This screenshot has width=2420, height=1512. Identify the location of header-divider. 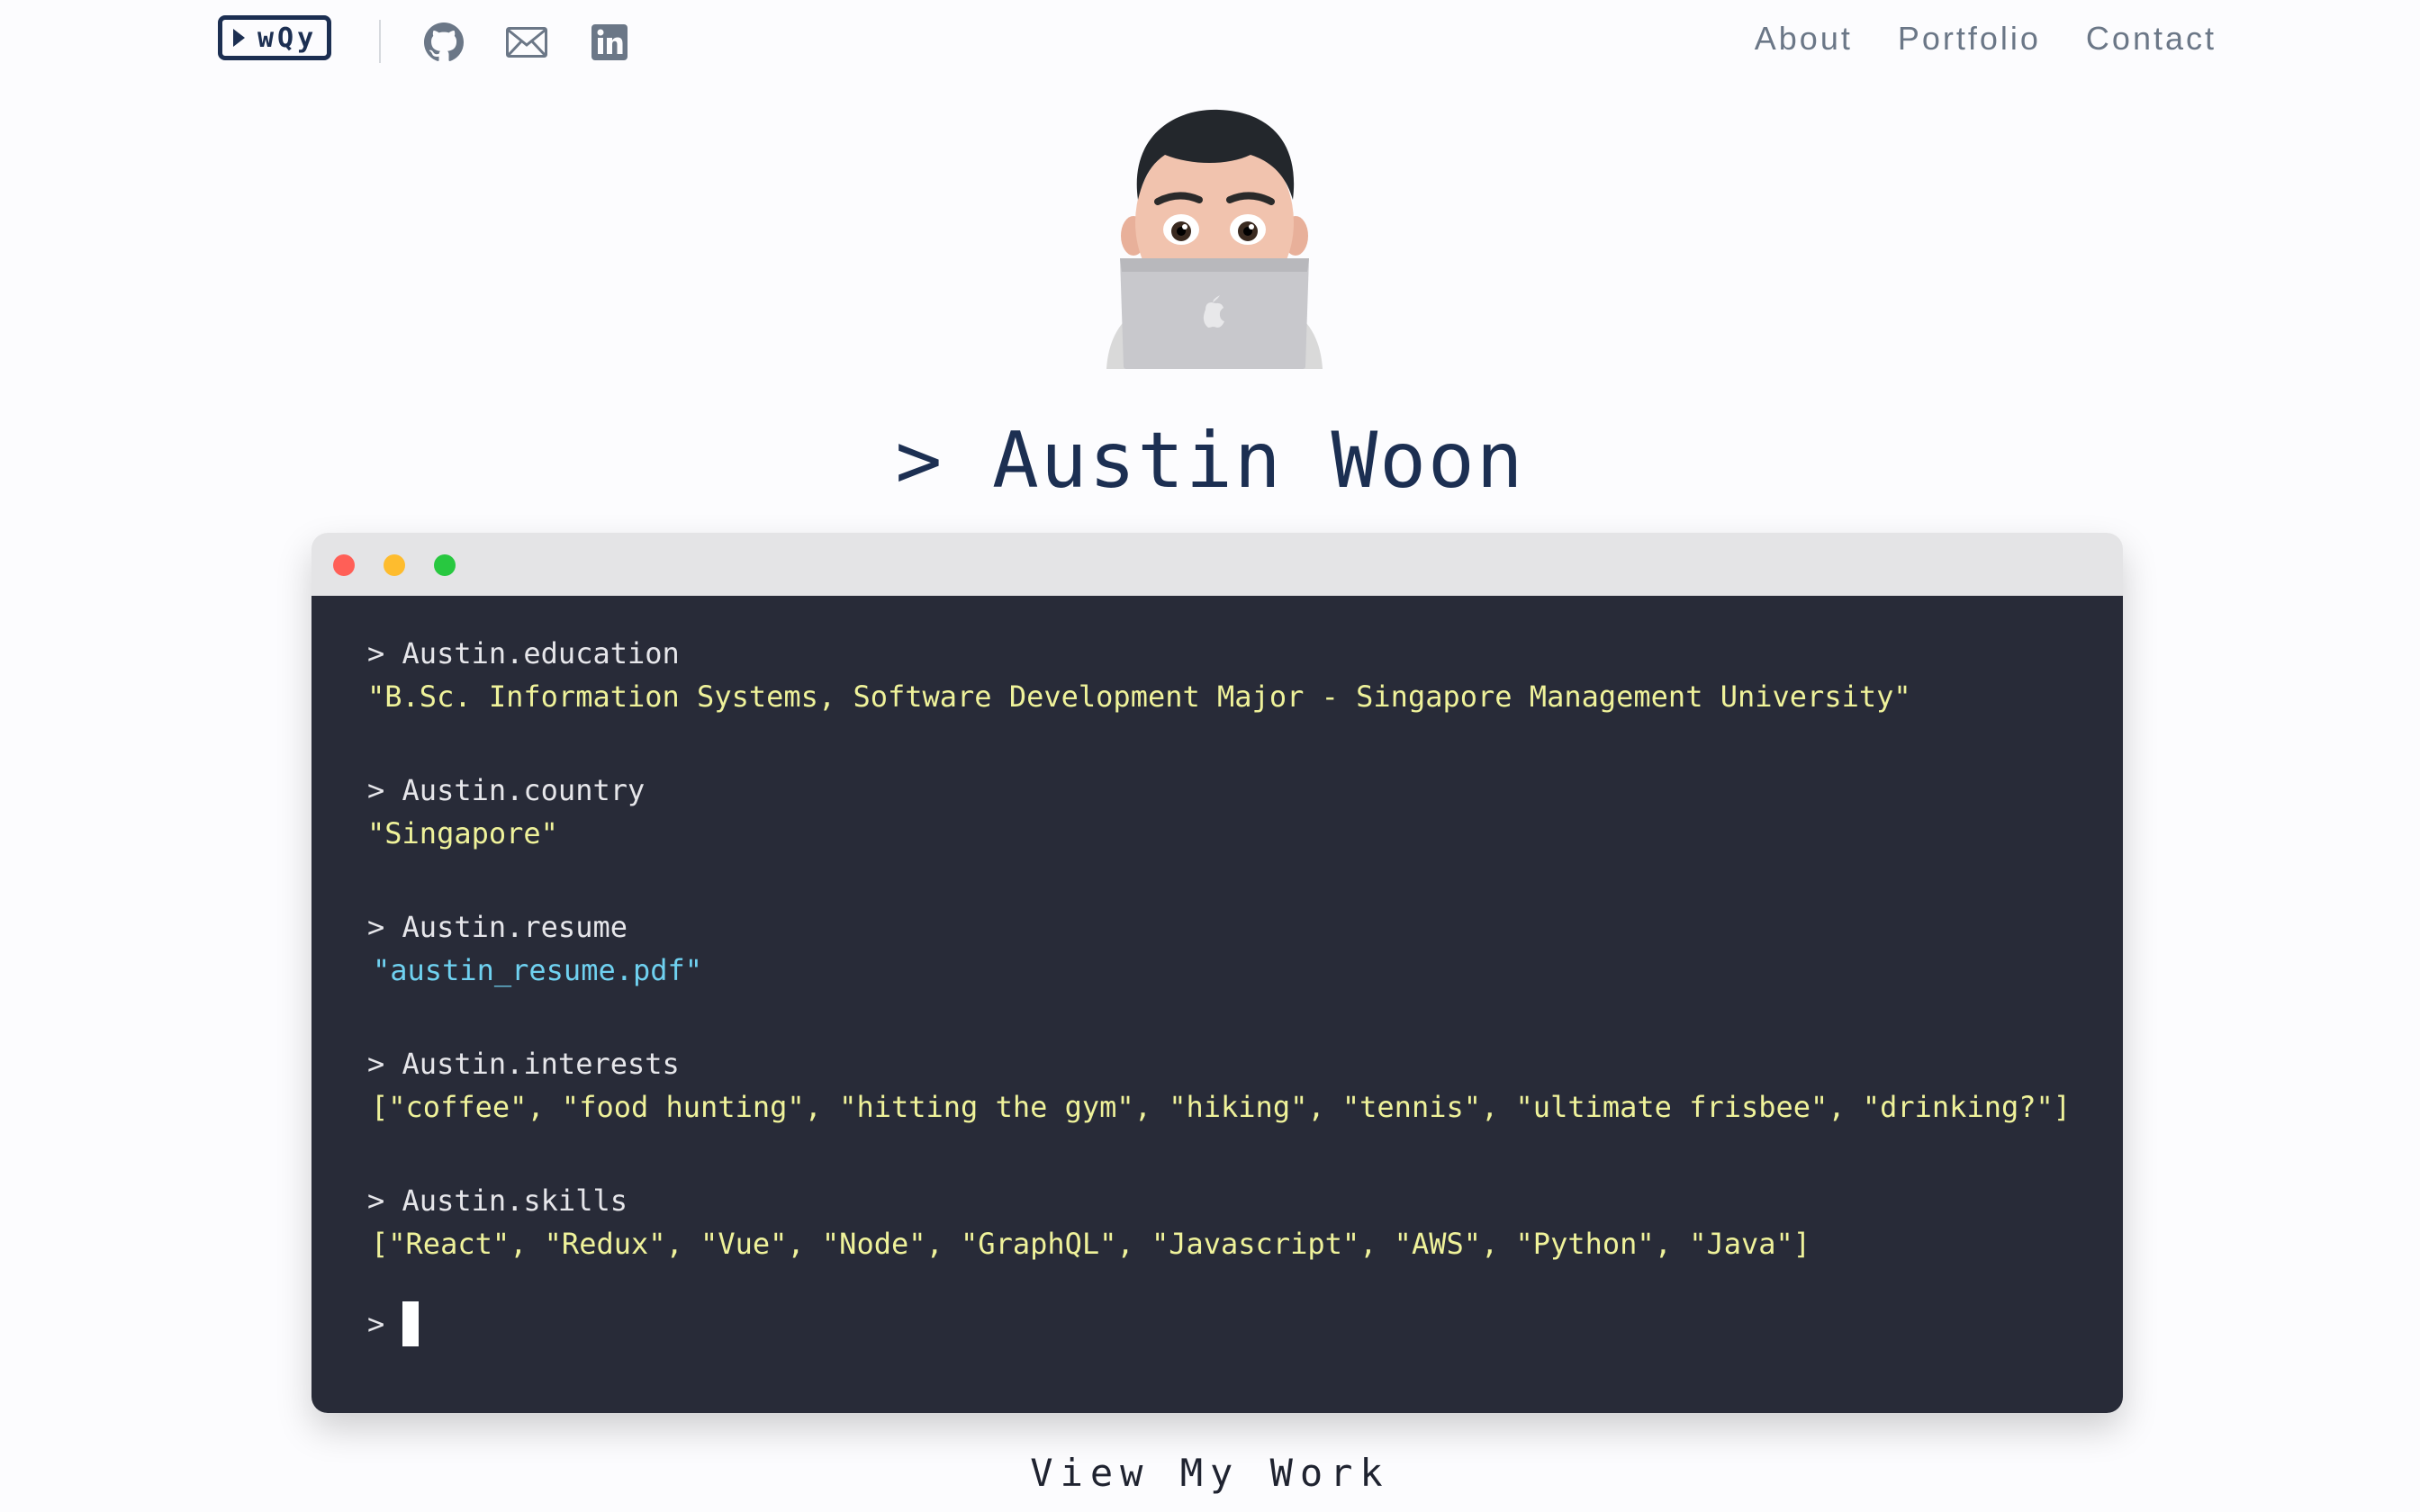
(380, 42).